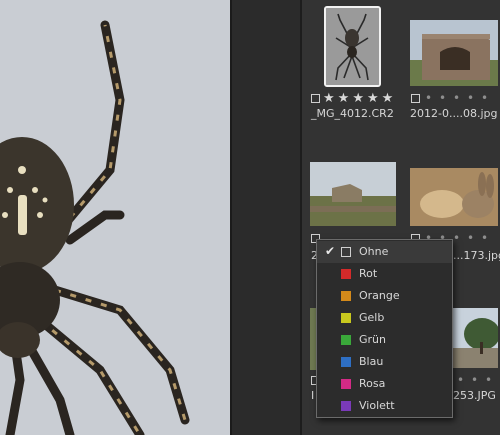  Describe the element at coordinates (330, 251) in the screenshot. I see `checkmark-icon: ✔` at that location.